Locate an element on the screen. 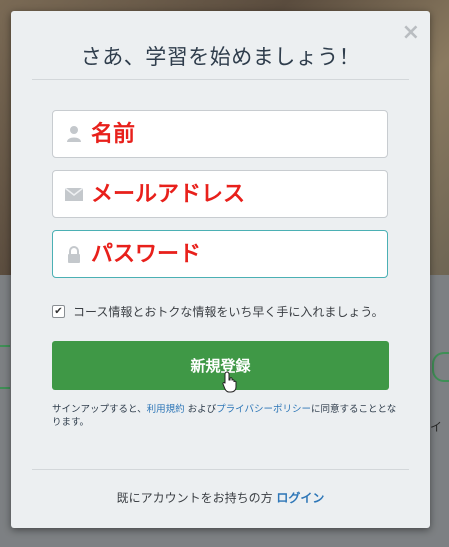  background-text: イ is located at coordinates (436, 427).